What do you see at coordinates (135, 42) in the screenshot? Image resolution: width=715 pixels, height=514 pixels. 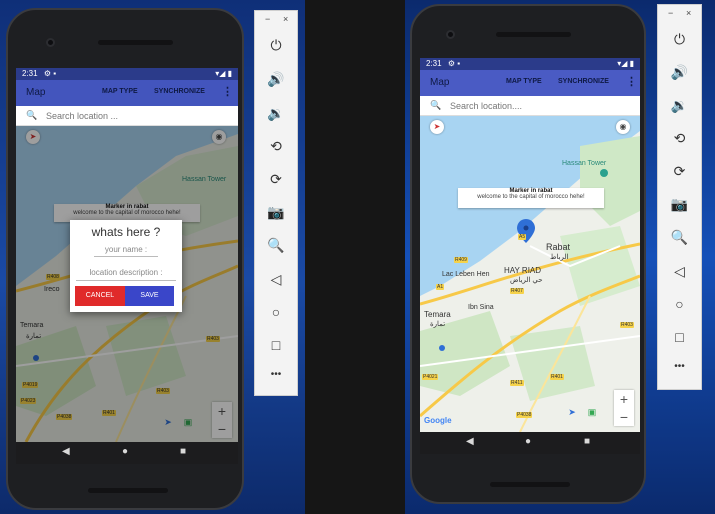 I see `top-speaker` at bounding box center [135, 42].